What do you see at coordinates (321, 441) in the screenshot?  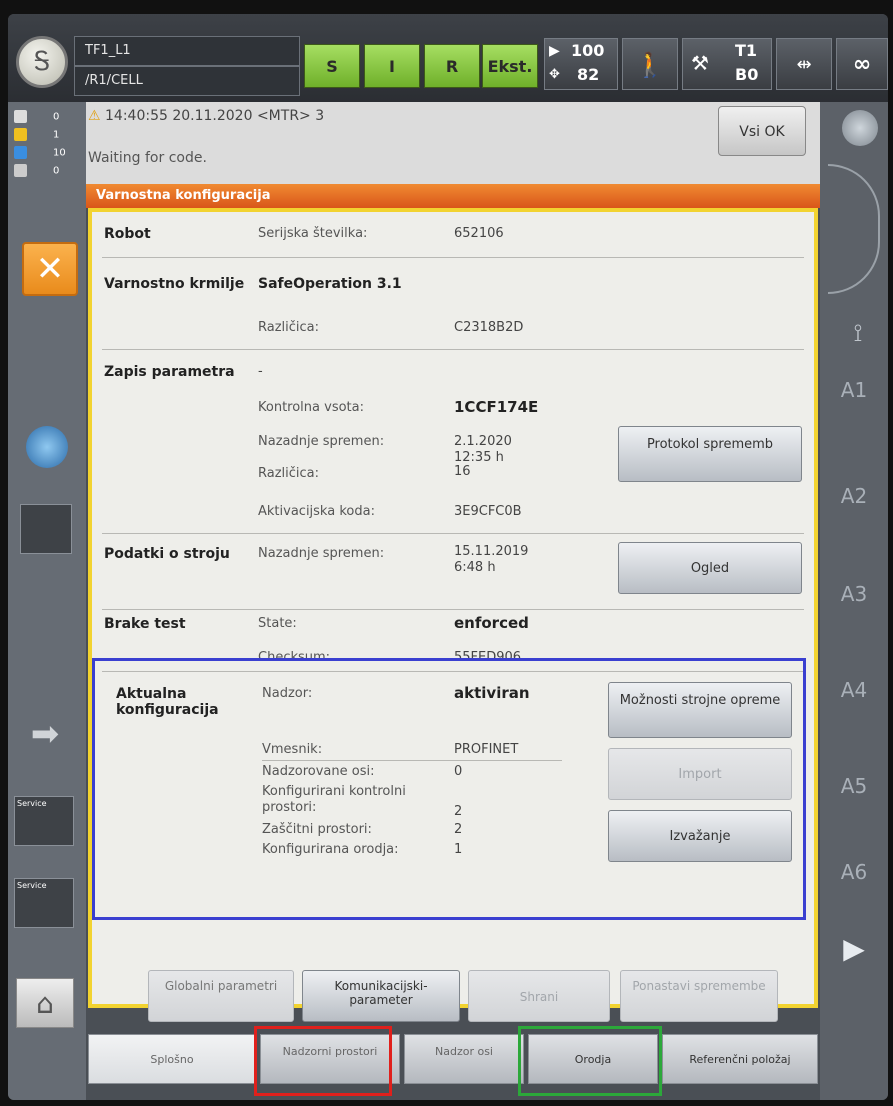 I see `last-change-key: Nazadnje spremen:` at bounding box center [321, 441].